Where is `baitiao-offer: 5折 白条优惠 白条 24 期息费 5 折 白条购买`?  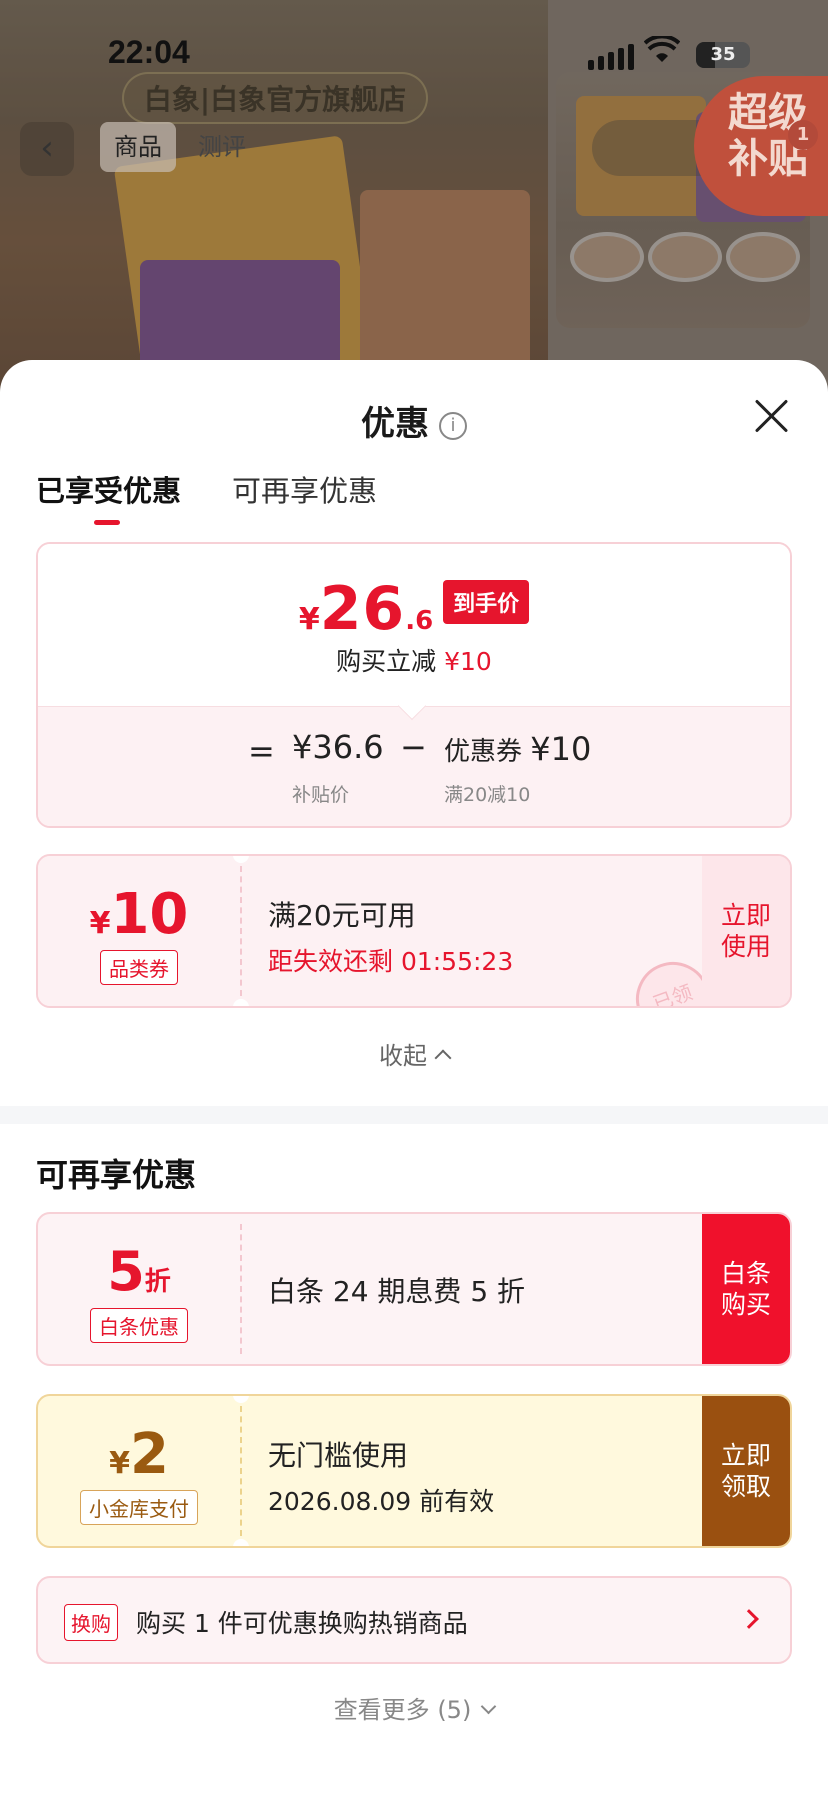
baitiao-offer: 5折 白条优惠 白条 24 期息费 5 折 白条购买 is located at coordinates (414, 1289).